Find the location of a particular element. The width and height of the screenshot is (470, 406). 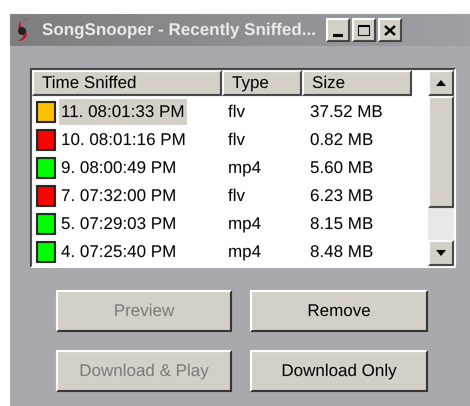

scroll-up-button is located at coordinates (441, 83).